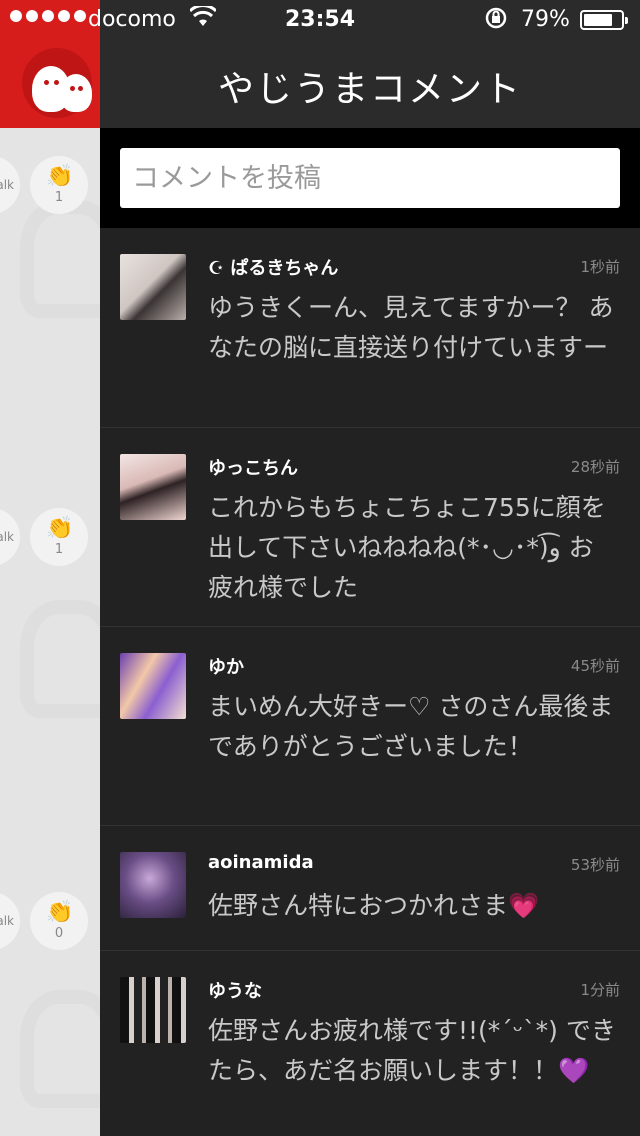 This screenshot has width=640, height=1136. Describe the element at coordinates (374, 905) in the screenshot. I see `comment-text: 佐野さん特におつかれさま💗` at that location.